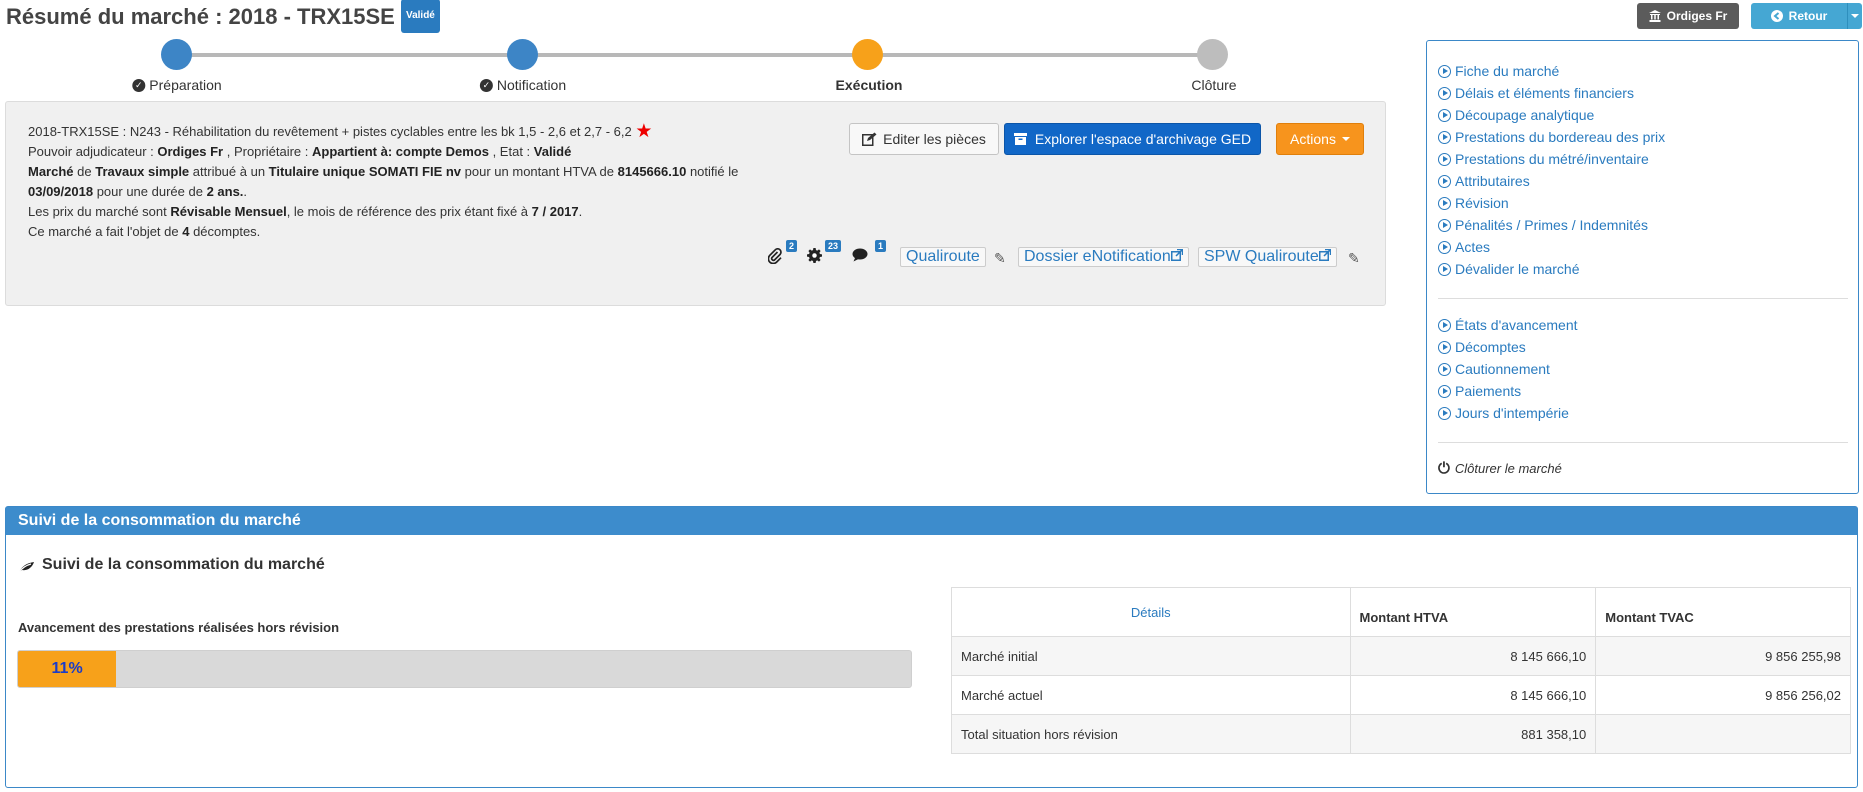 The image size is (1863, 792). Describe the element at coordinates (1799, 16) in the screenshot. I see `back-button: Retour` at that location.